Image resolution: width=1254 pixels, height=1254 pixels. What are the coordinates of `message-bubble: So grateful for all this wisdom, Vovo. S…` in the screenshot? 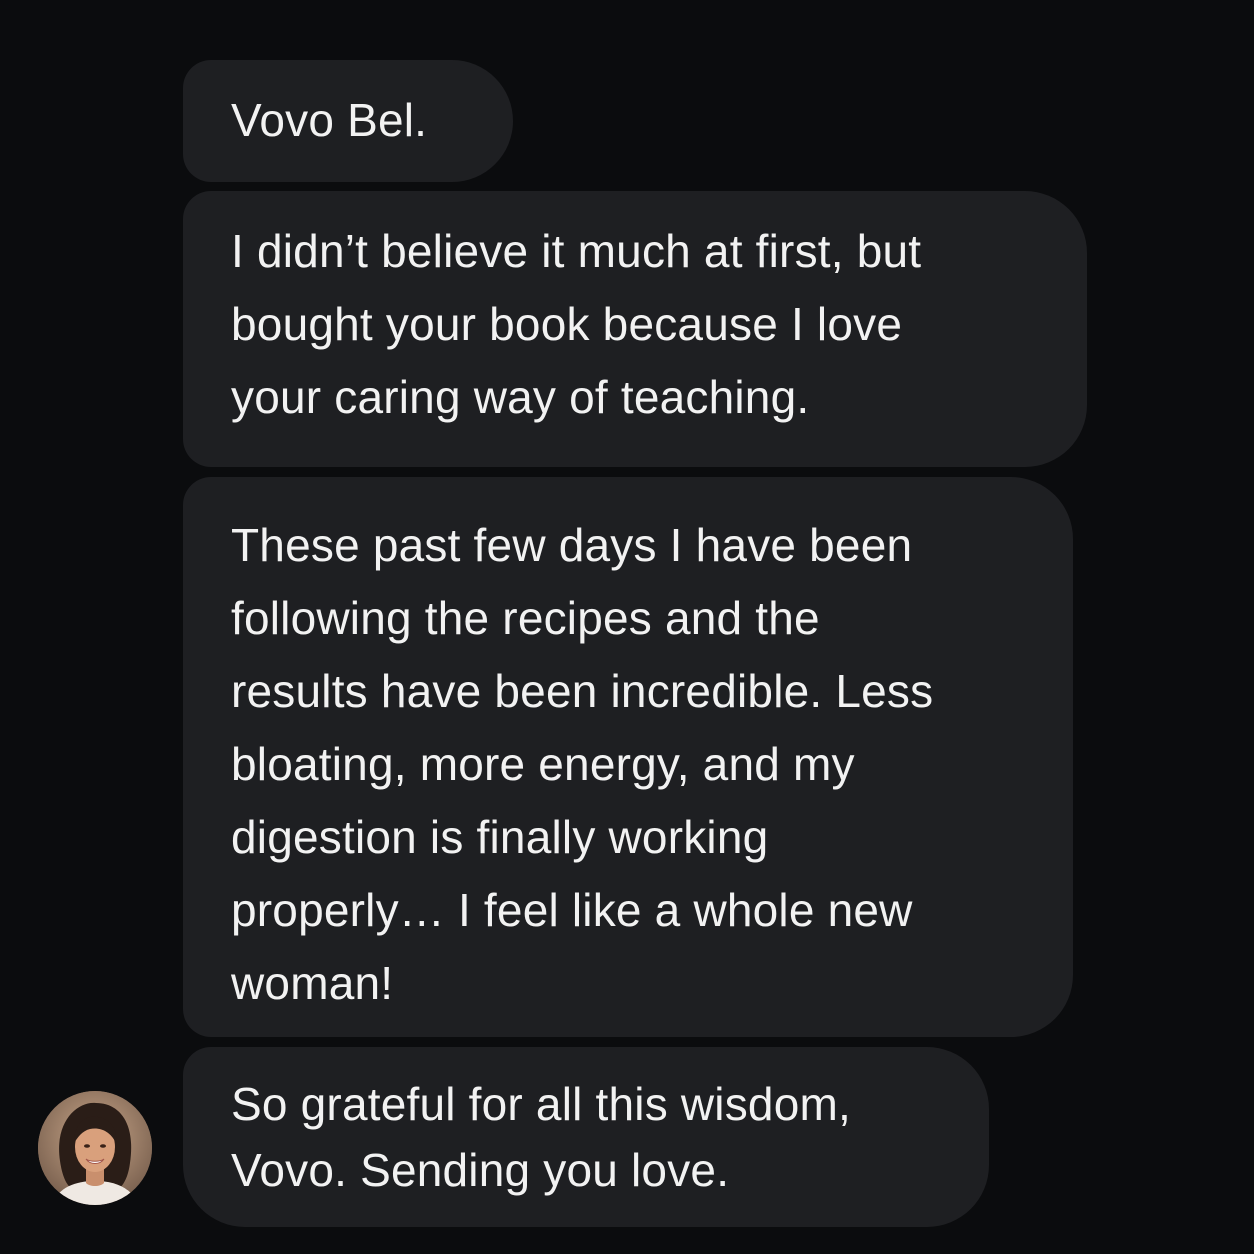 It's located at (586, 1137).